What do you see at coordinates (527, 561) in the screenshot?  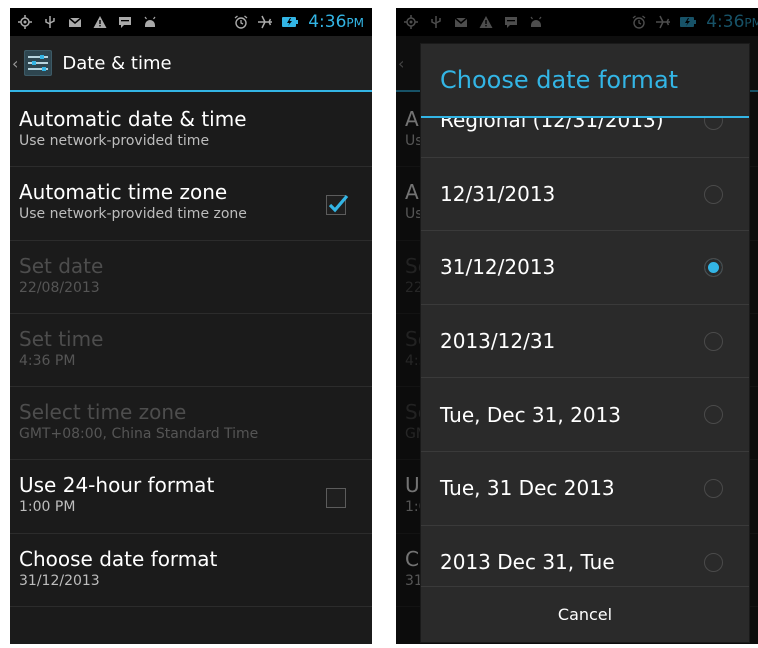 I see `option-label: 2013 Dec 31, Tue` at bounding box center [527, 561].